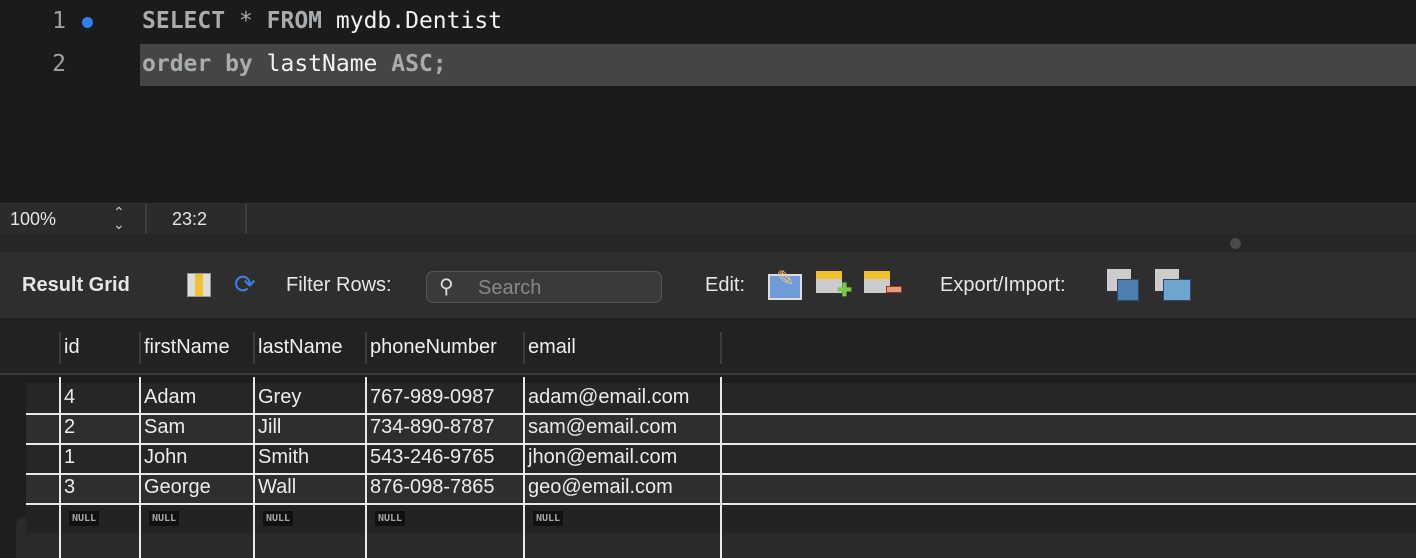 The height and width of the screenshot is (558, 1416). I want to click on null-cell-firstname: NULL, so click(164, 518).